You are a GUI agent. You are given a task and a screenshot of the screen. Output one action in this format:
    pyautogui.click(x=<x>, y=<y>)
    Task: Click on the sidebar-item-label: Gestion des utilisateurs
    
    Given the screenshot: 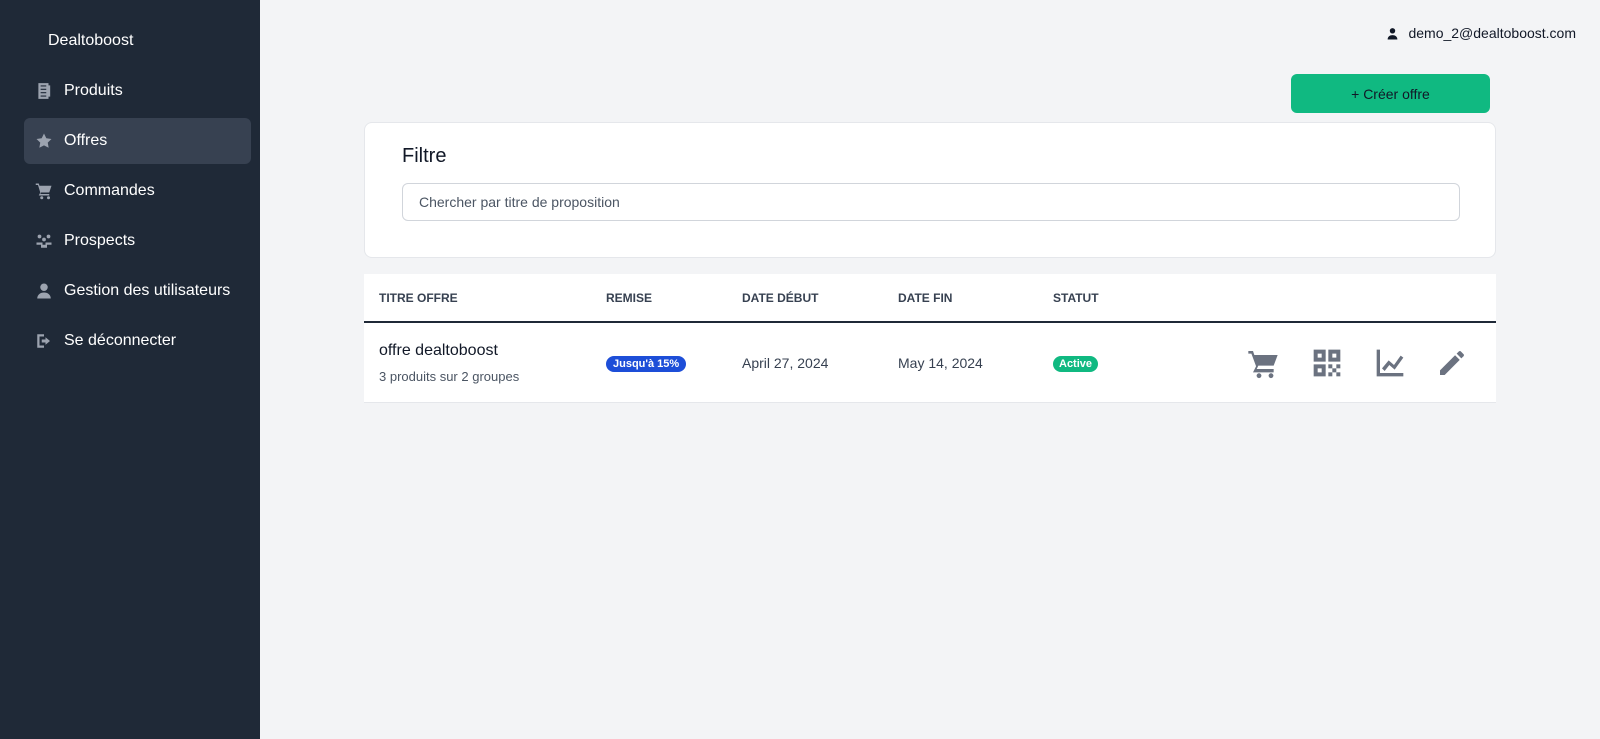 What is the action you would take?
    pyautogui.click(x=147, y=290)
    